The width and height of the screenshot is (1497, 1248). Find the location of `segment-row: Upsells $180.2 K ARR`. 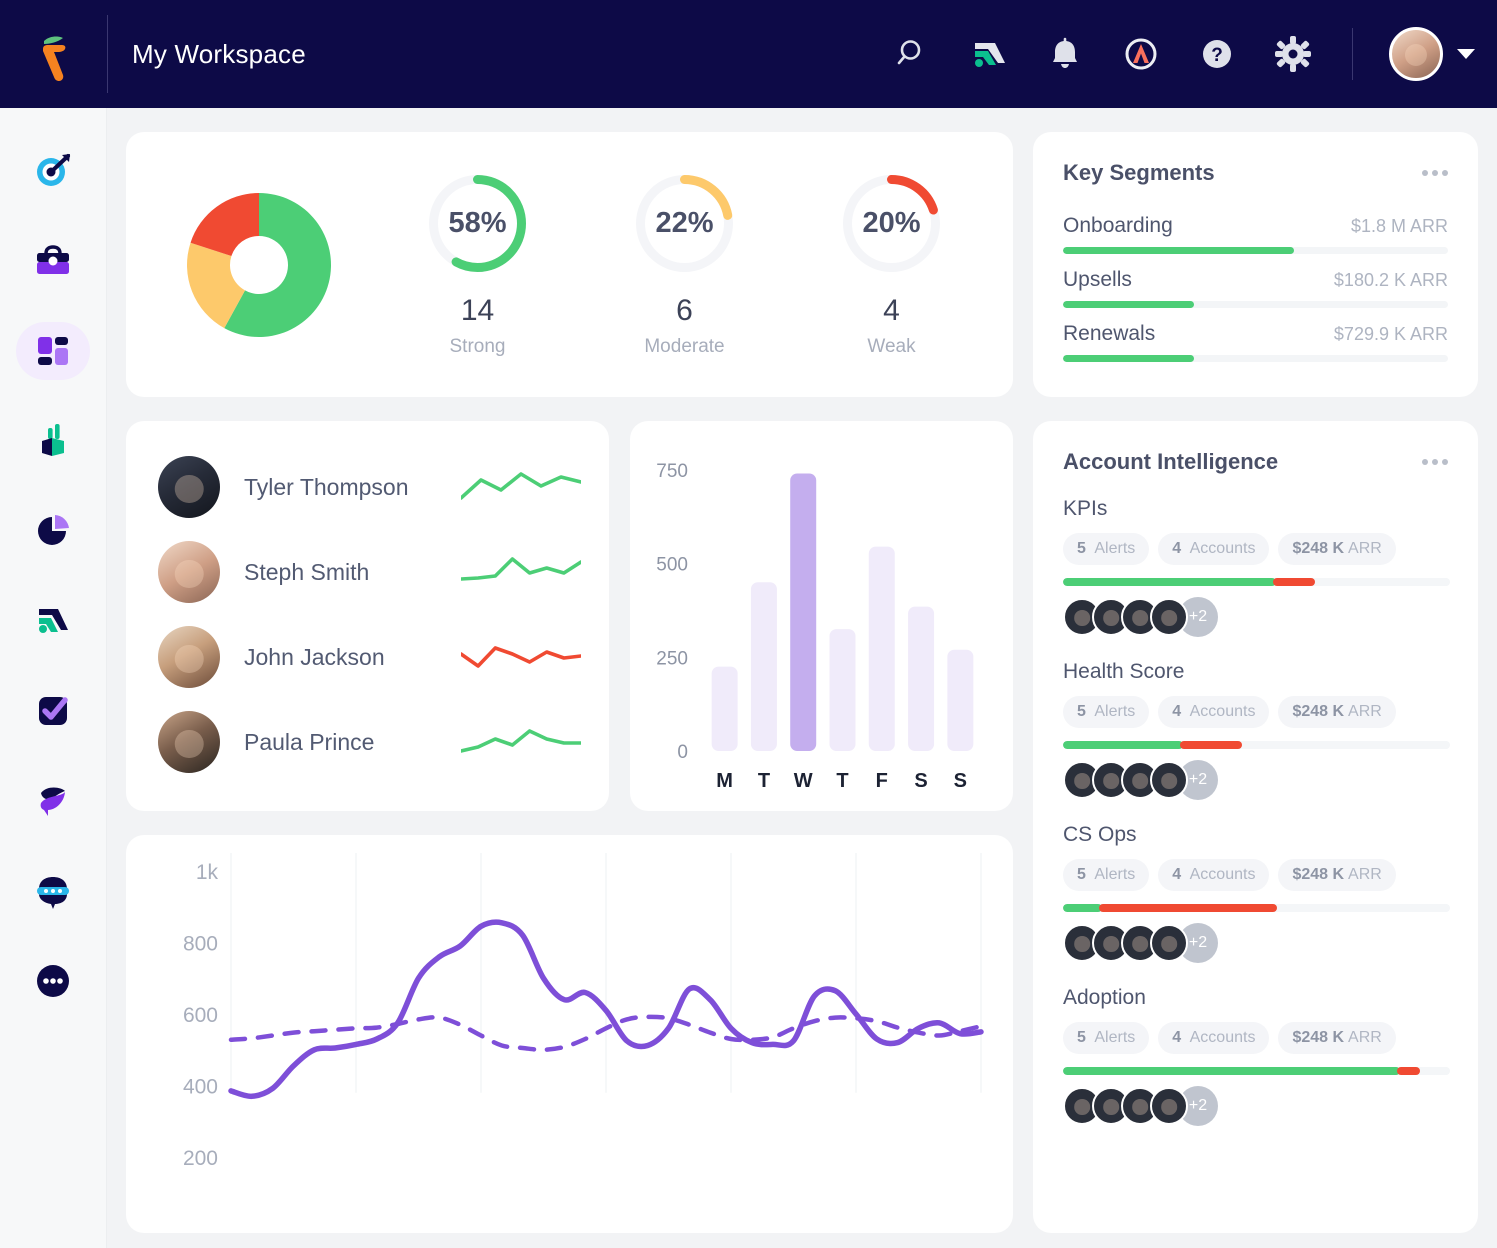

segment-row: Upsells $180.2 K ARR is located at coordinates (1255, 288).